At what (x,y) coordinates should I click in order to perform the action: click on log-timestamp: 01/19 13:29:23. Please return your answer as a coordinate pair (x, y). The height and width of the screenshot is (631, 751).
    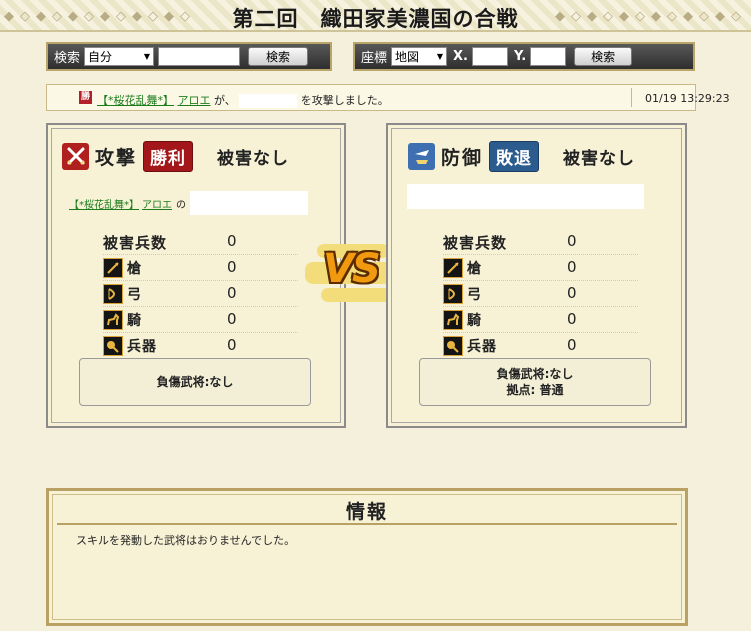
    Looking at the image, I should click on (687, 98).